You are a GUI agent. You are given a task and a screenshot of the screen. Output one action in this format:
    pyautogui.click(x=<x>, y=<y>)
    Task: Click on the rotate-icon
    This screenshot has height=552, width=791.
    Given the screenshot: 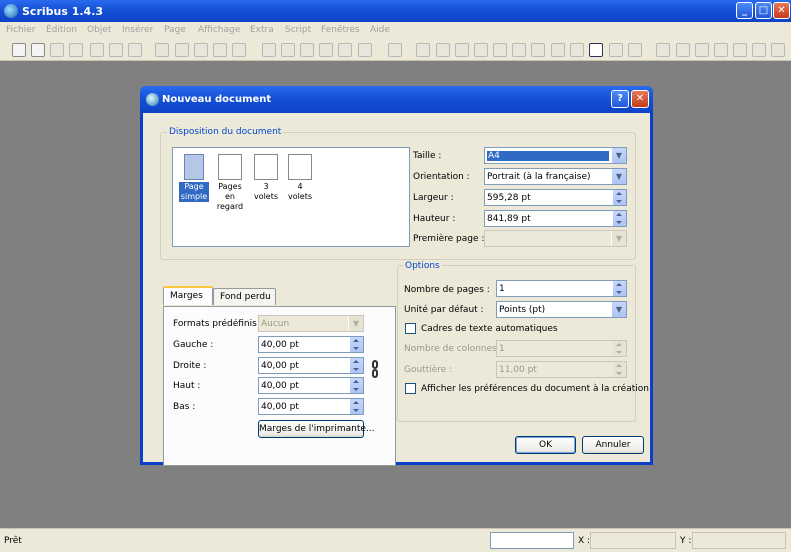 What is the action you would take?
    pyautogui.click(x=481, y=50)
    